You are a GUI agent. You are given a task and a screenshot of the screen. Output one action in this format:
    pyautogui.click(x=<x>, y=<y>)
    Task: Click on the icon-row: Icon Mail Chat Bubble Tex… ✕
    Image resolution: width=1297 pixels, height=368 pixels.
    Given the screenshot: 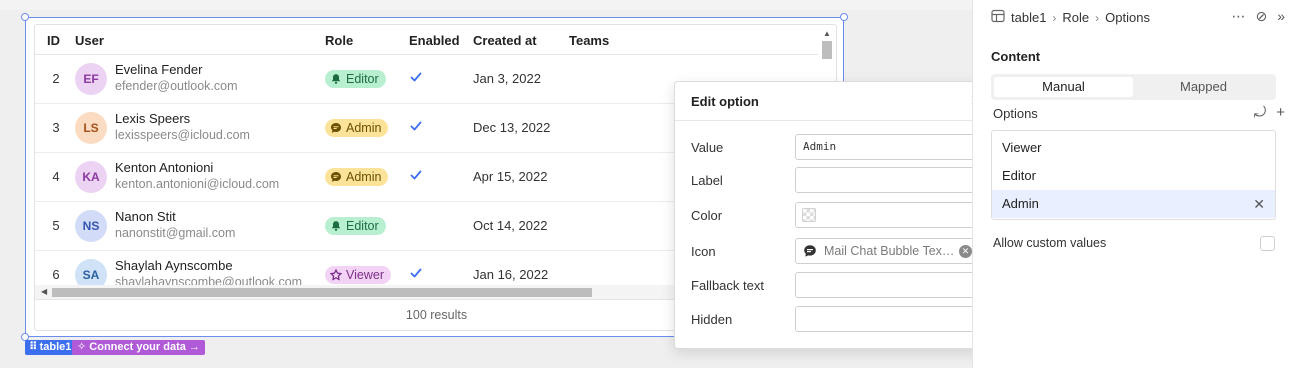 What is the action you would take?
    pyautogui.click(x=836, y=251)
    